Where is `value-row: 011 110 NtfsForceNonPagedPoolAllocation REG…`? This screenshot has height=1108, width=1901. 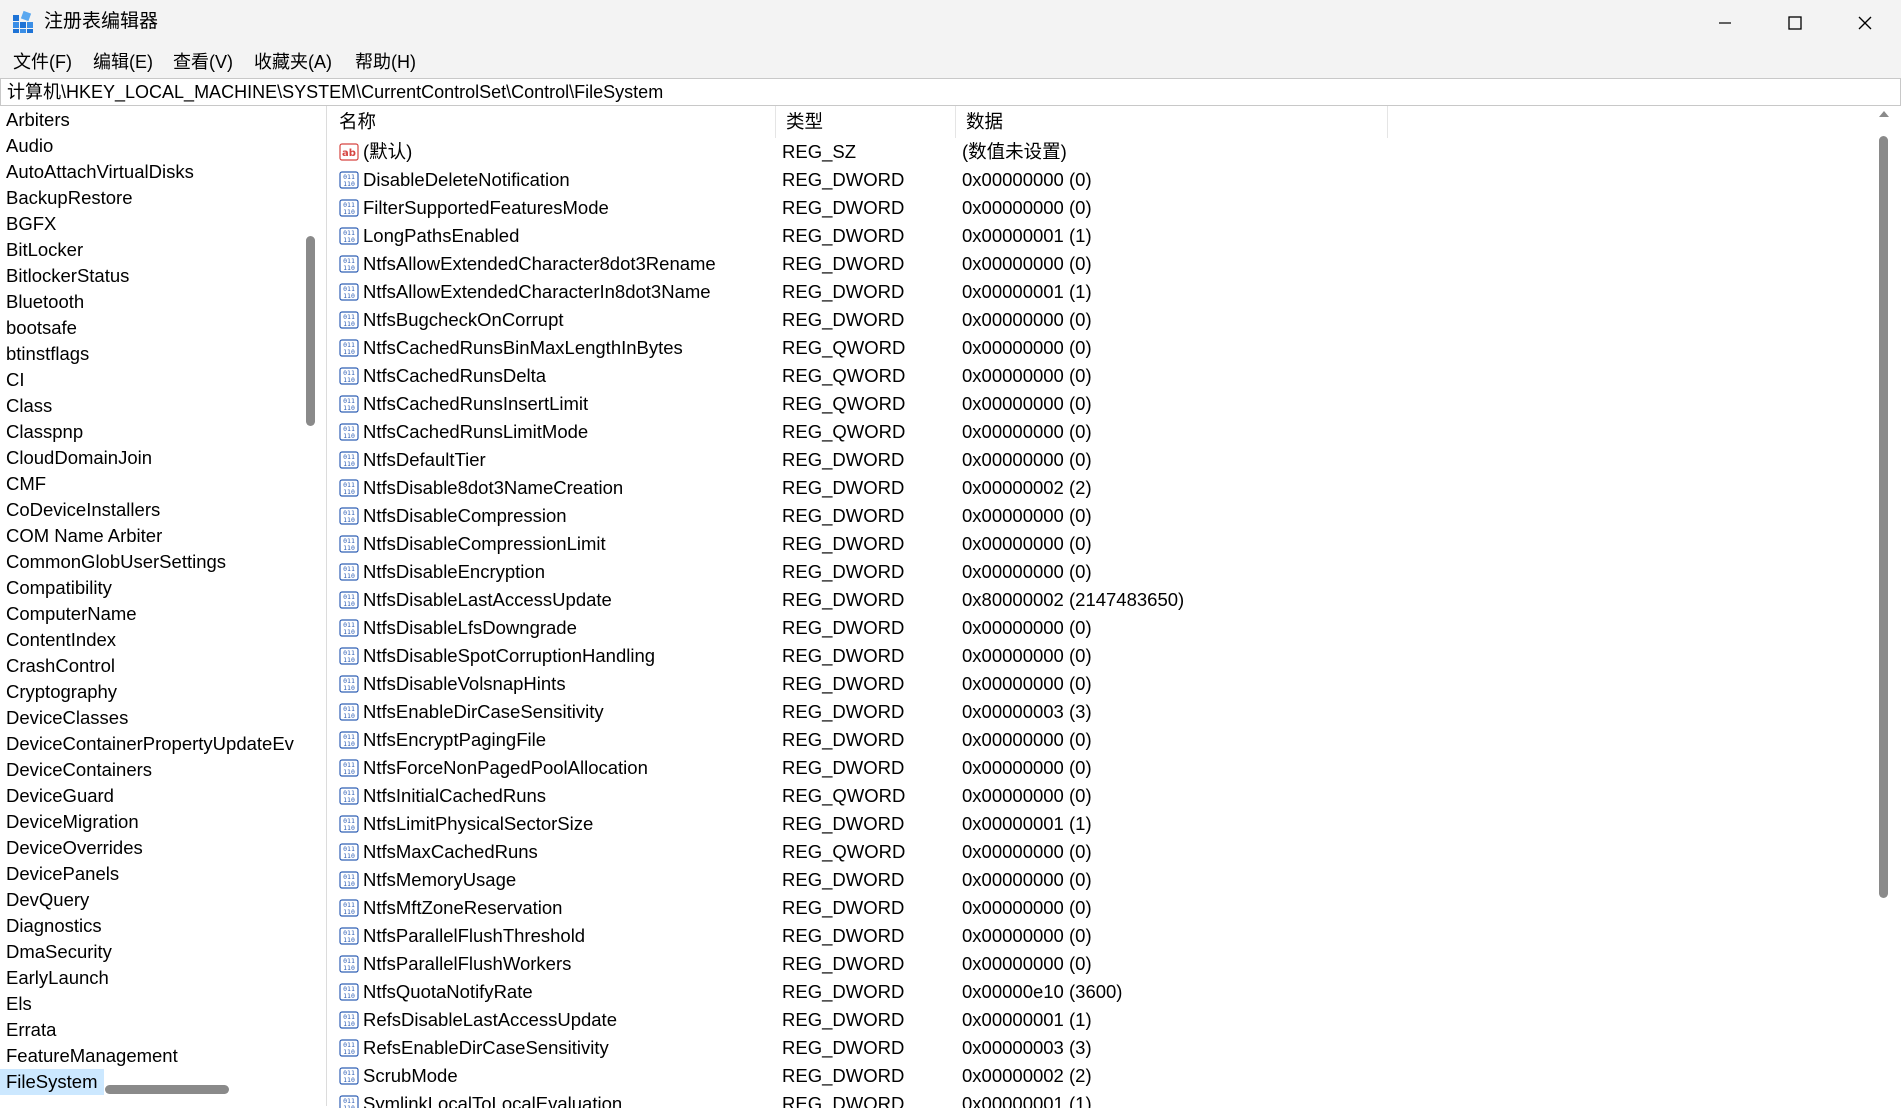
value-row: 011 110 NtfsForceNonPagedPoolAllocation REG… is located at coordinates (1103, 768).